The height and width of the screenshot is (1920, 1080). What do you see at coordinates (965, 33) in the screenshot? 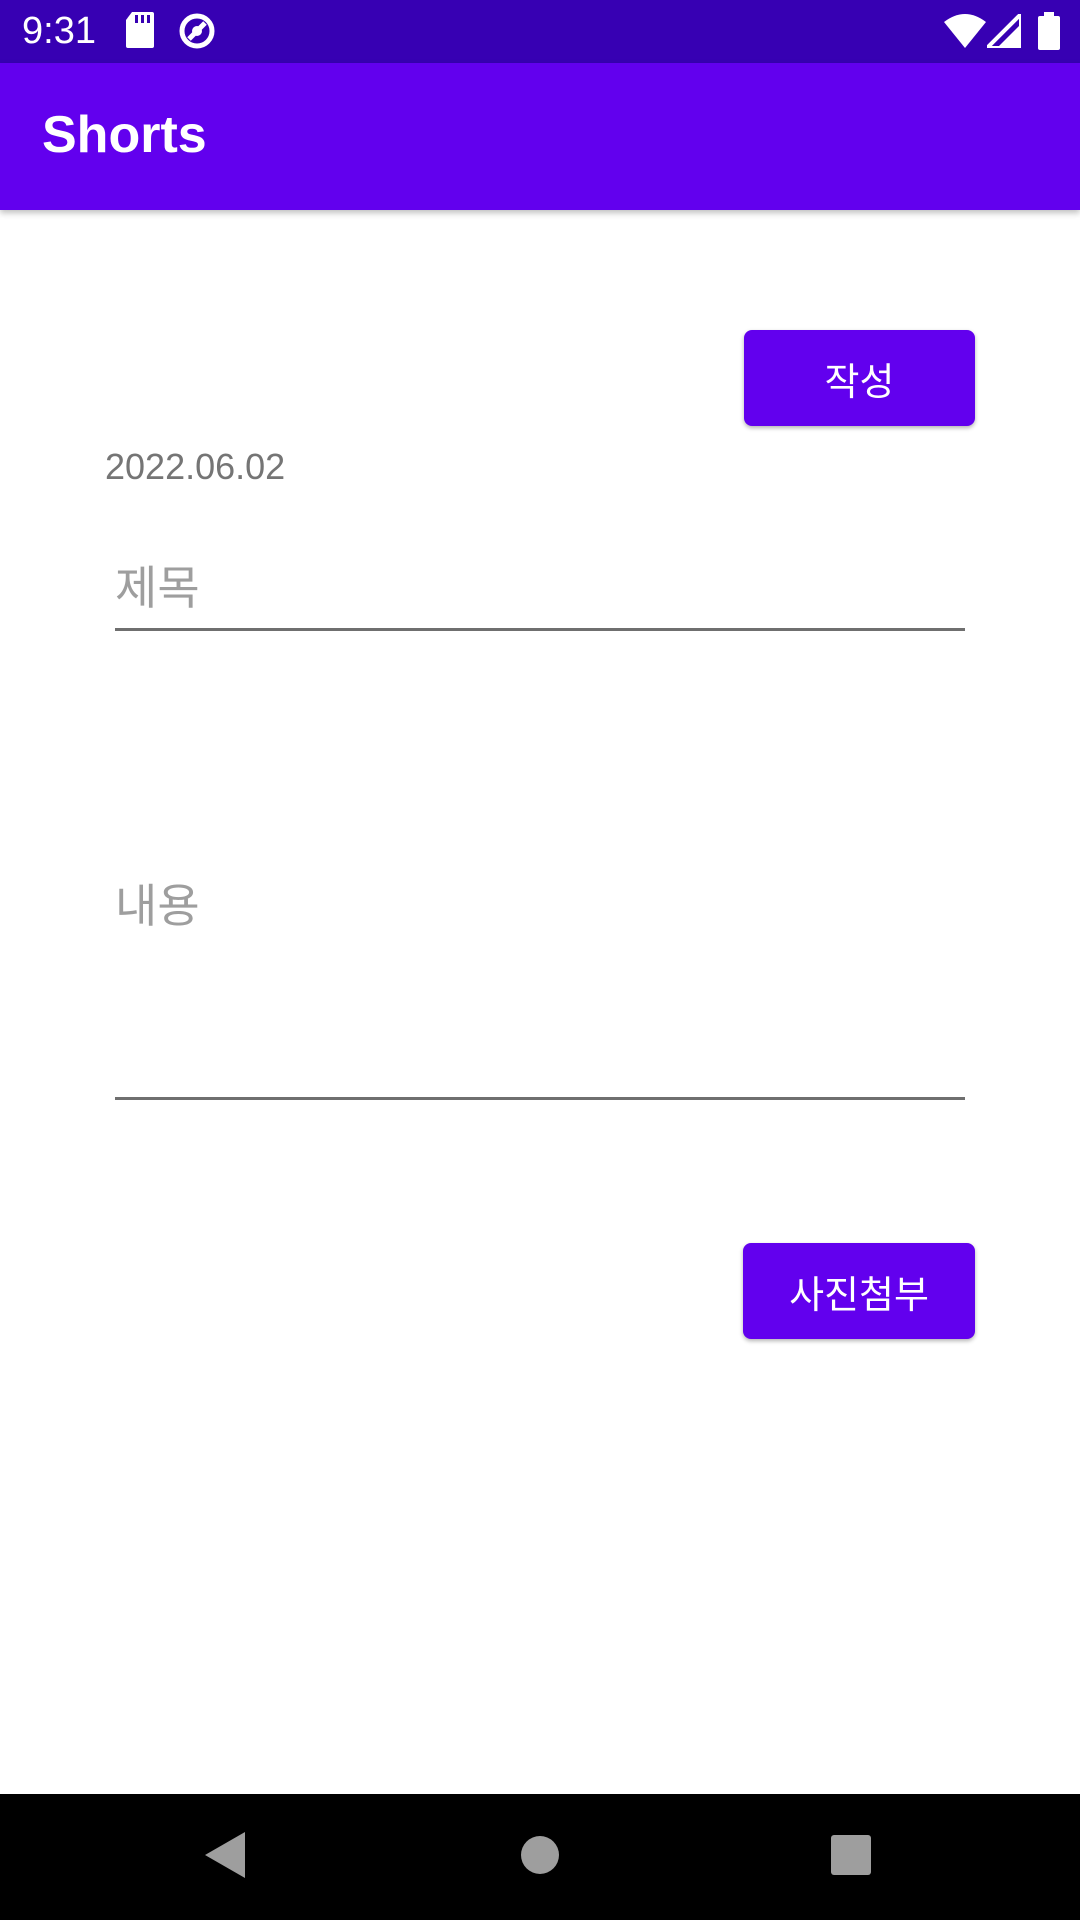
I see `wifi-icon` at bounding box center [965, 33].